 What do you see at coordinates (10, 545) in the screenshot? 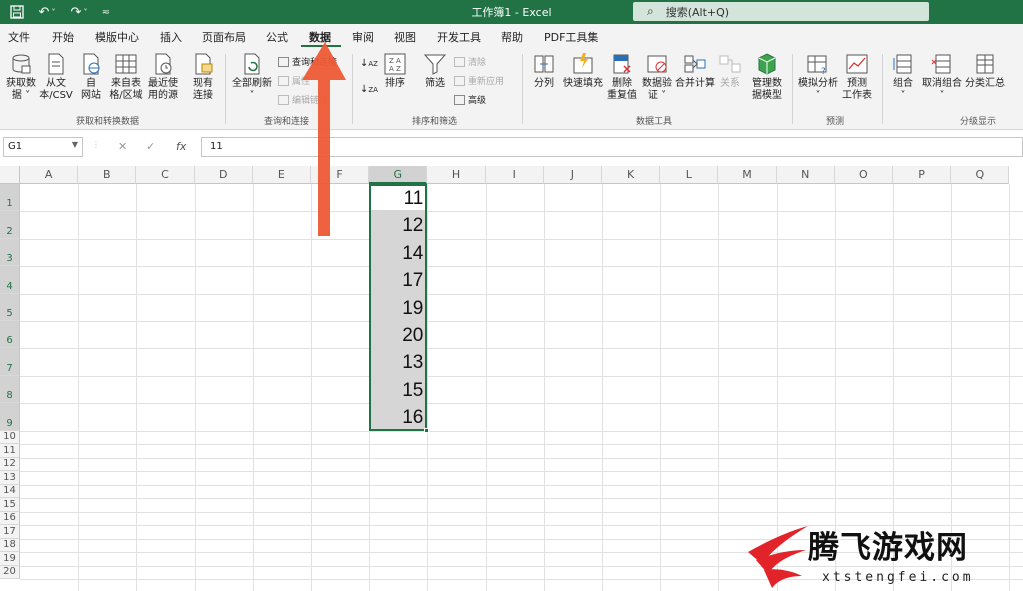
I see `row-header: 18` at bounding box center [10, 545].